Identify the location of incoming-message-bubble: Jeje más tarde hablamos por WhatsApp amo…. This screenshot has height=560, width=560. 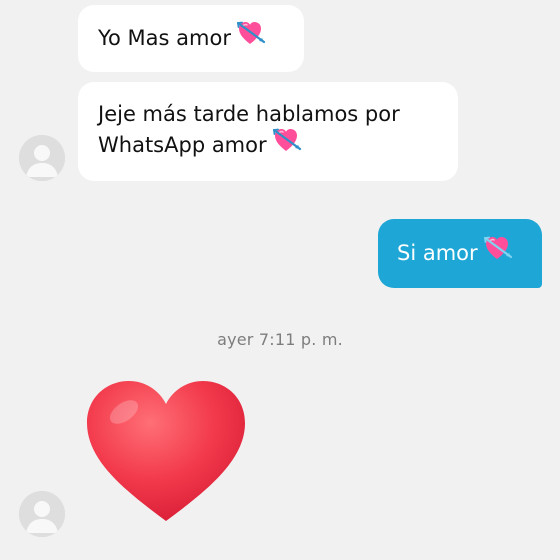
(268, 131).